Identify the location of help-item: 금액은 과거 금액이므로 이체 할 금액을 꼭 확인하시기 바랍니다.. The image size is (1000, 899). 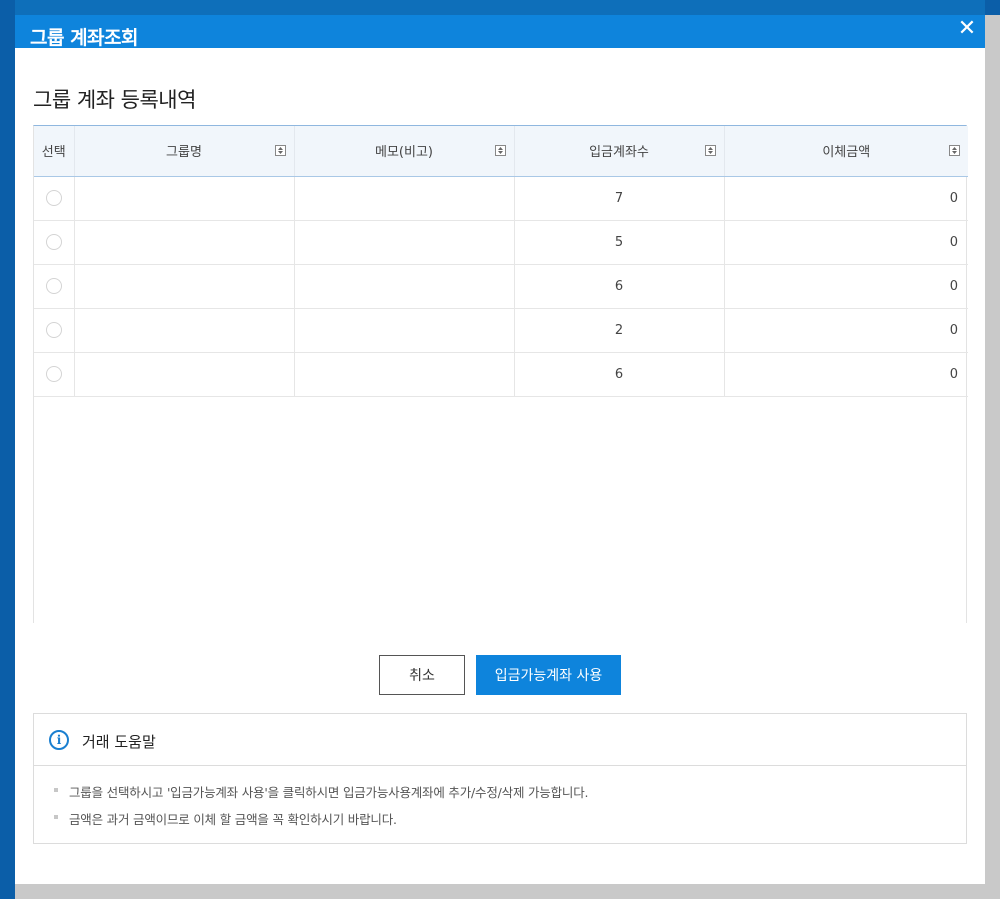
(510, 818).